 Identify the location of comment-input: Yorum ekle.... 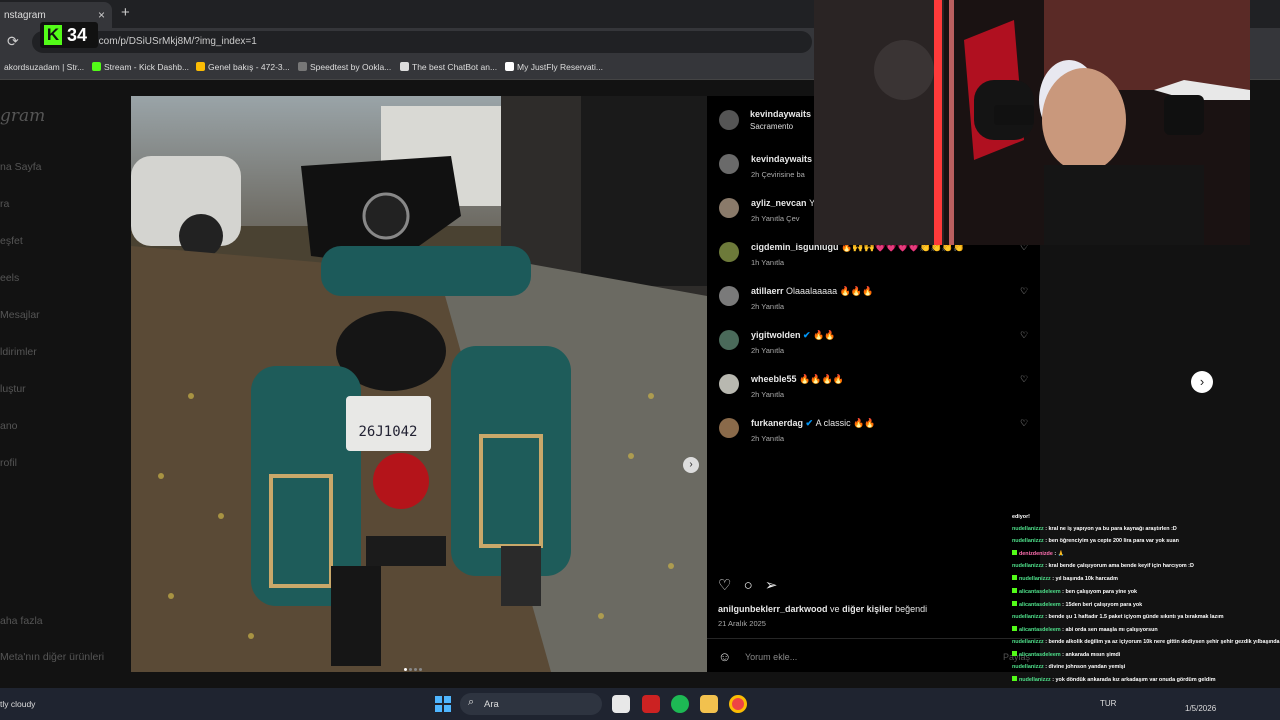
(771, 657).